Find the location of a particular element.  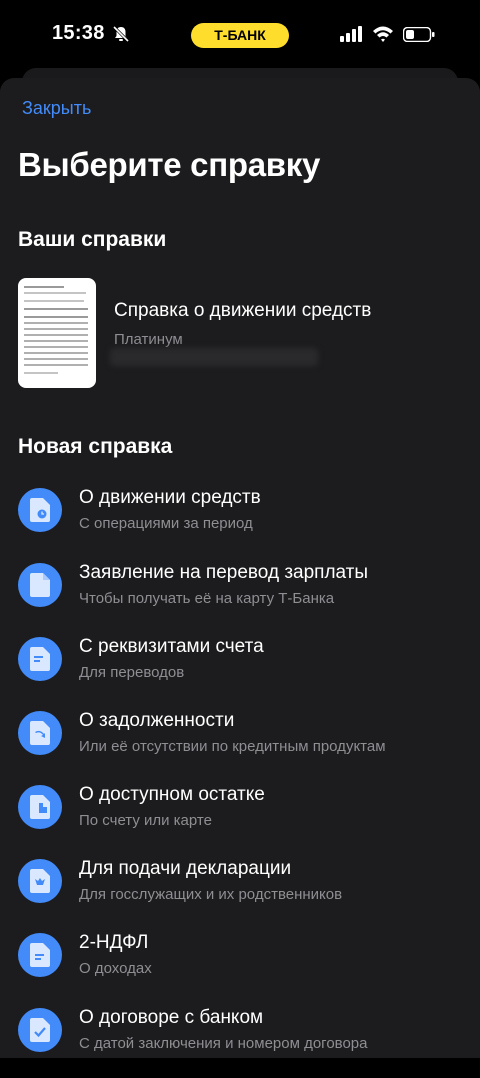

document-balance-icon is located at coordinates (40, 807).